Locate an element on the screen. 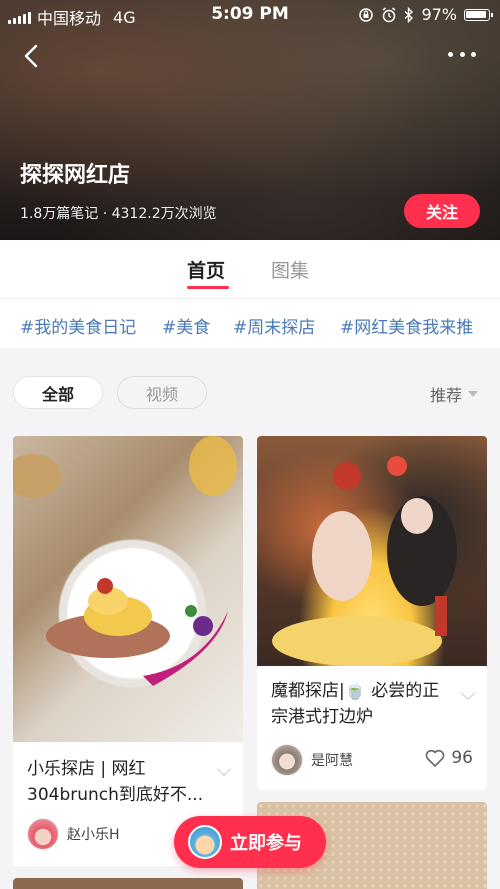 The height and width of the screenshot is (889, 500). rotation-lock-icon is located at coordinates (366, 14).